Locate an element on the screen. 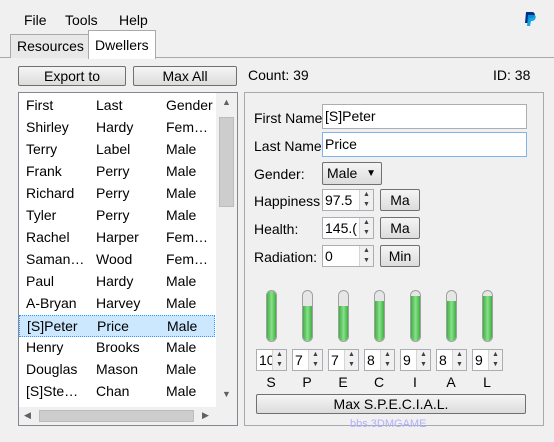  special-spinner-a: 8 ▲ ▼ is located at coordinates (451, 360).